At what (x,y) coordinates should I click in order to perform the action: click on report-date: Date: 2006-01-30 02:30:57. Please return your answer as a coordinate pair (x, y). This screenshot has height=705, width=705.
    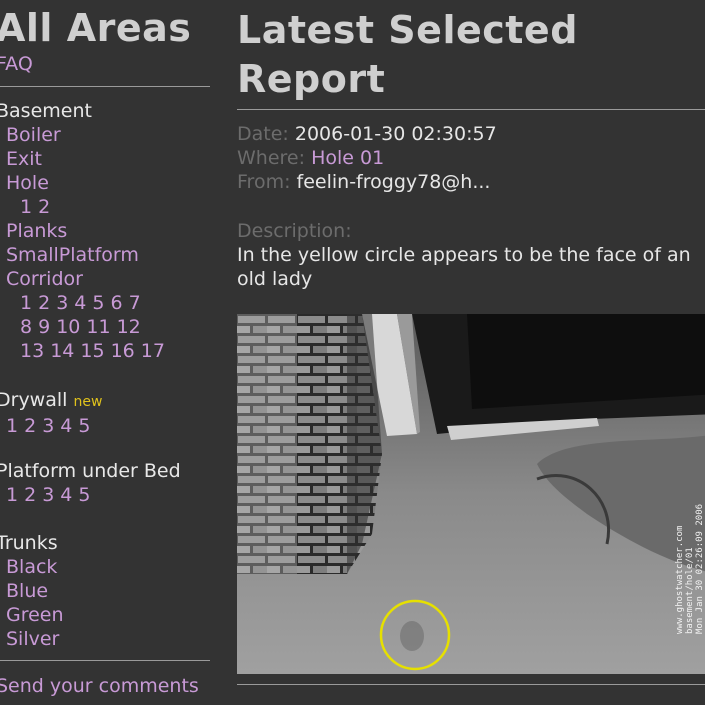
    Looking at the image, I should click on (367, 134).